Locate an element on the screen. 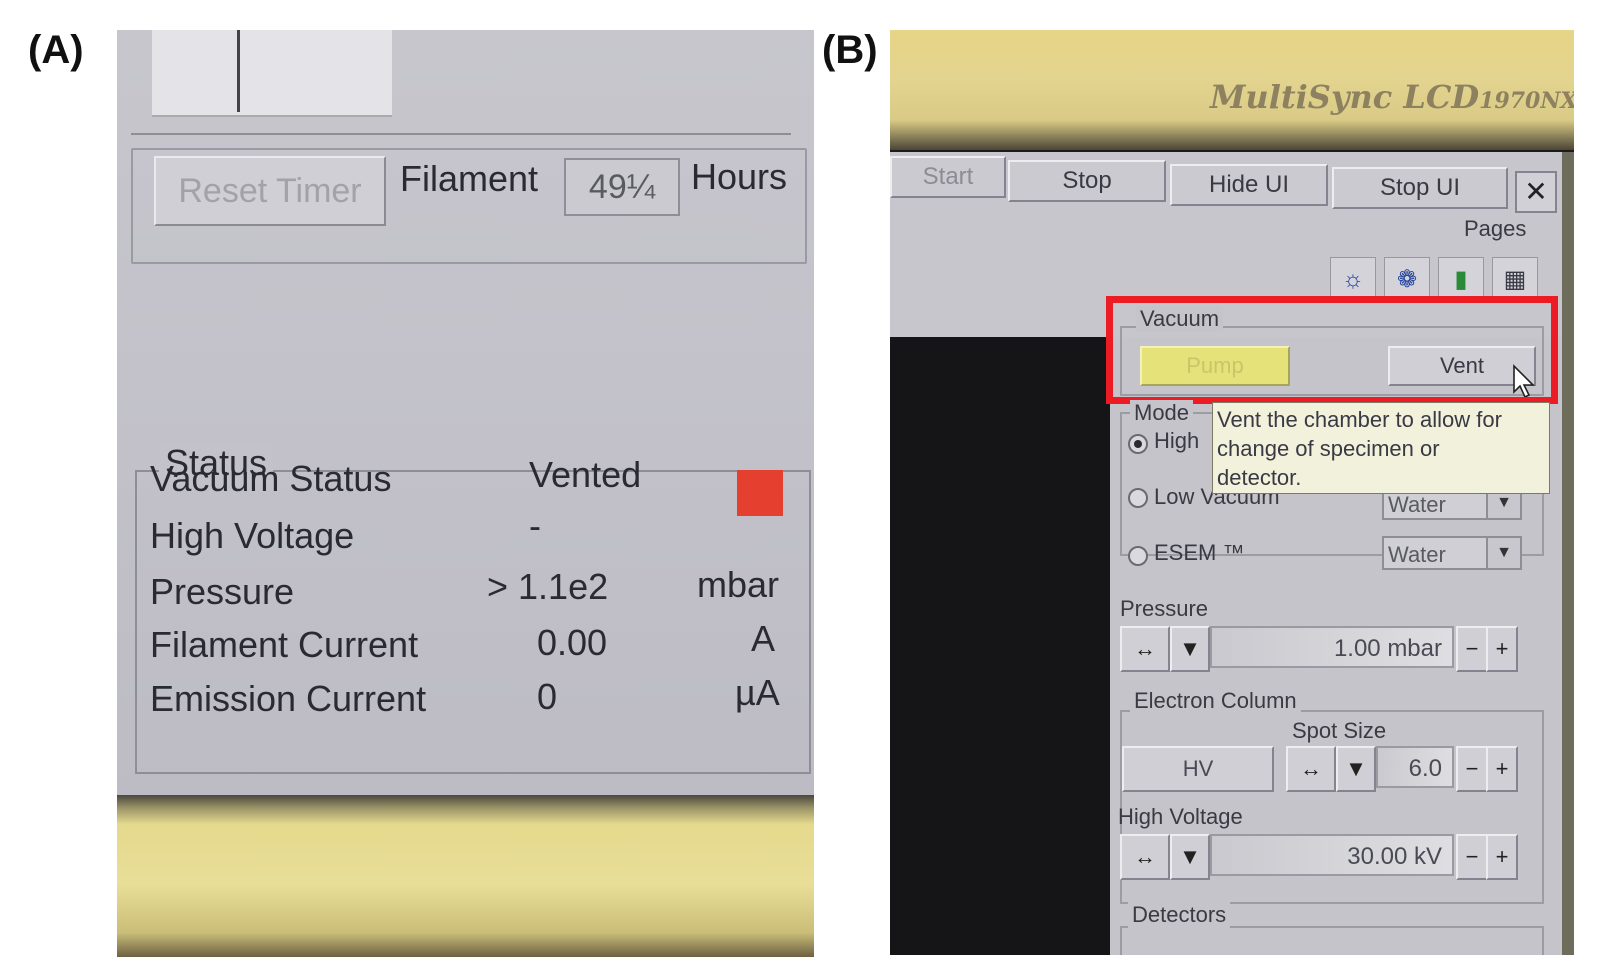 This screenshot has height=976, width=1618. pressure-minus-button: − is located at coordinates (1472, 649).